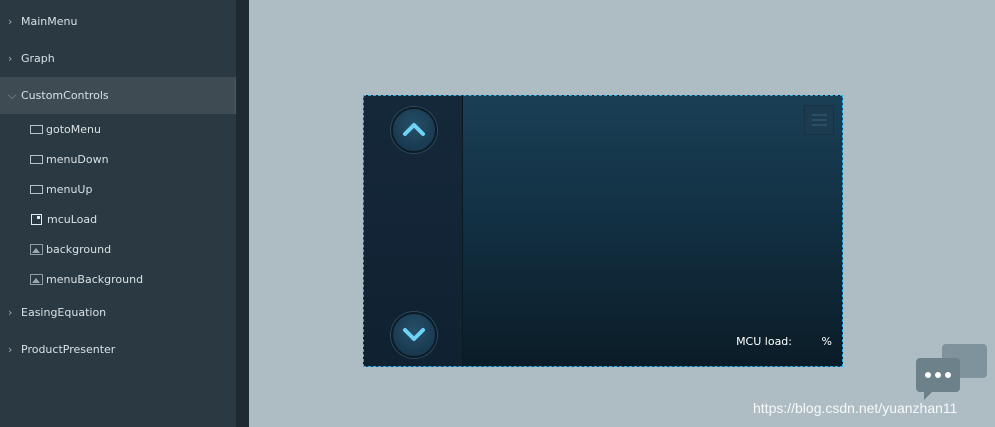  What do you see at coordinates (73, 129) in the screenshot?
I see `tree-child-label: gotoMenu` at bounding box center [73, 129].